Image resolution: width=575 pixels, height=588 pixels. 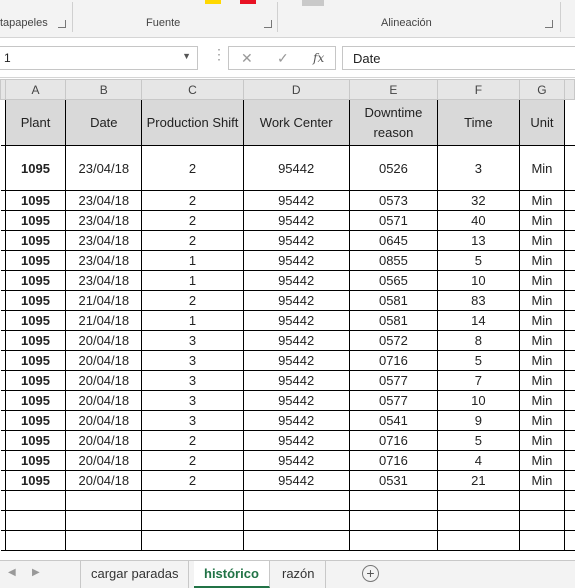 I want to click on cell-downtime-reason: 0716, so click(x=393, y=460).